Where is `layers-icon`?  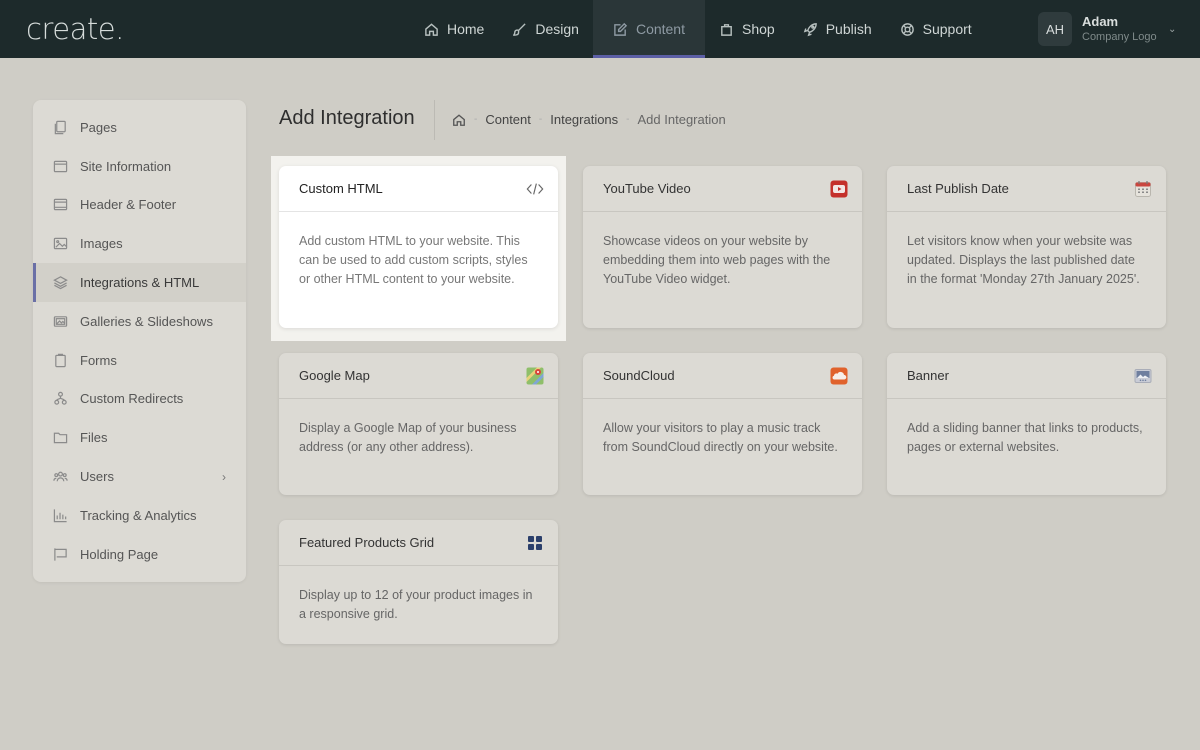 layers-icon is located at coordinates (60, 283).